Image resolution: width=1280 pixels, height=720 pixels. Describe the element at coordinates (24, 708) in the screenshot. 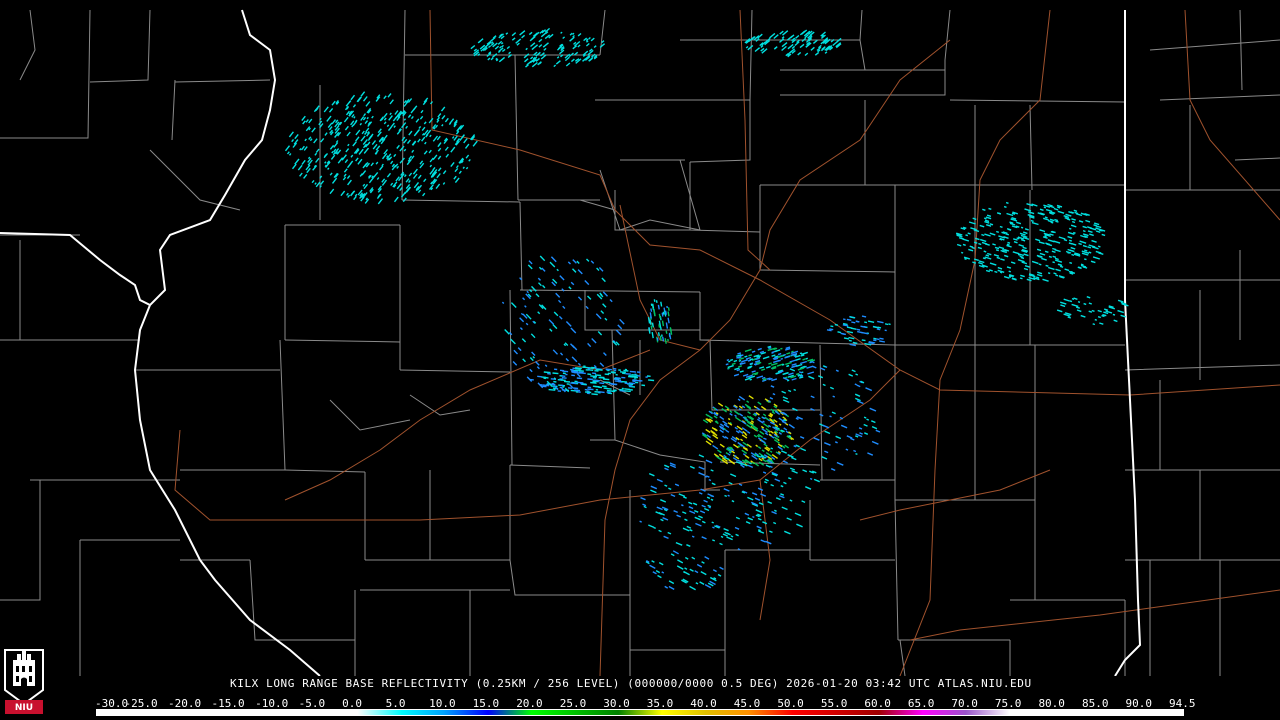

I see `logo-text: NIU` at that location.